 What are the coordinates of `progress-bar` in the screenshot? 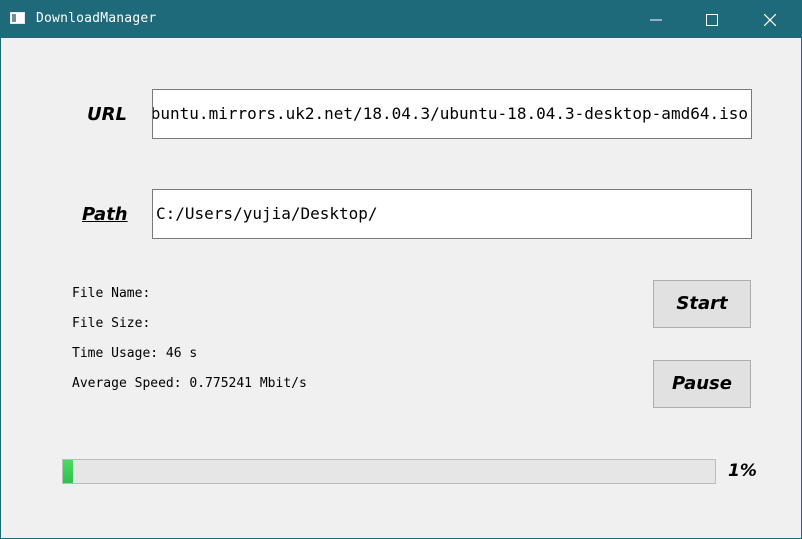 It's located at (389, 471).